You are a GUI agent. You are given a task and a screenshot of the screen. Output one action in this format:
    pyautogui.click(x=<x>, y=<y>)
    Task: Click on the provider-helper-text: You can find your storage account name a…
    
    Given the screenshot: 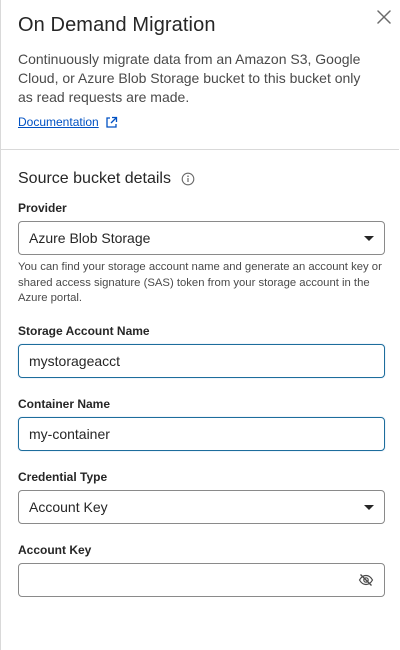 What is the action you would take?
    pyautogui.click(x=200, y=282)
    